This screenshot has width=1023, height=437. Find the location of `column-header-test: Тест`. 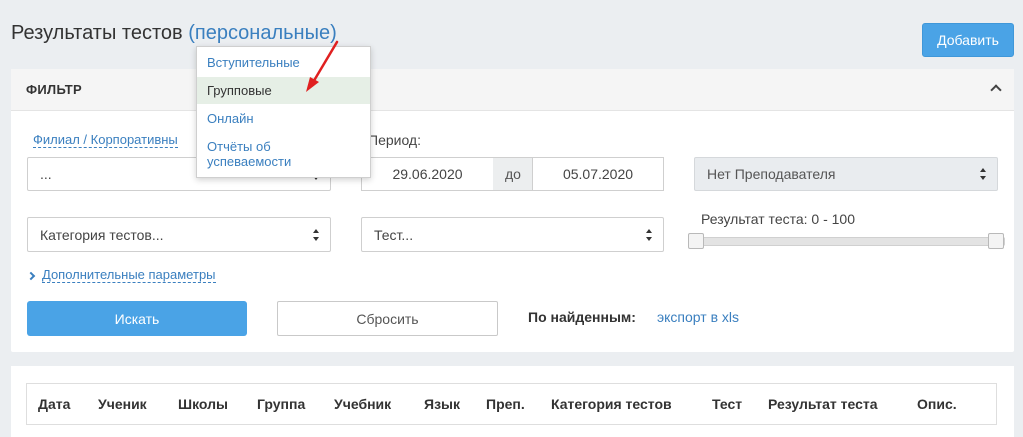

column-header-test: Тест is located at coordinates (727, 404).